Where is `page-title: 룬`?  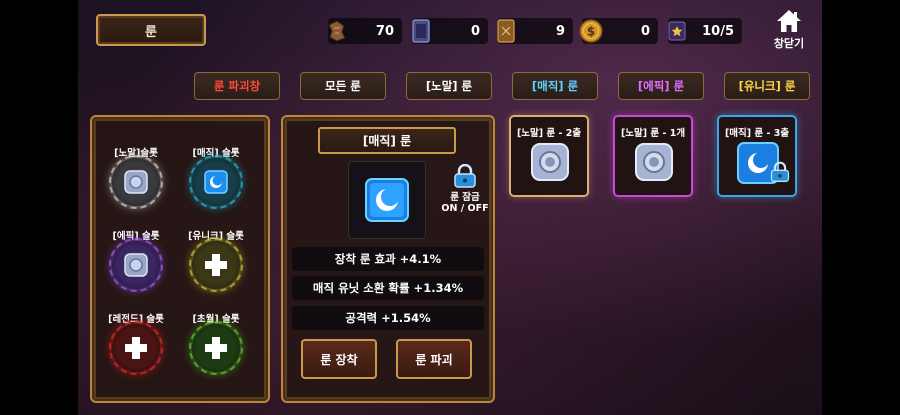 page-title: 룬 is located at coordinates (151, 30).